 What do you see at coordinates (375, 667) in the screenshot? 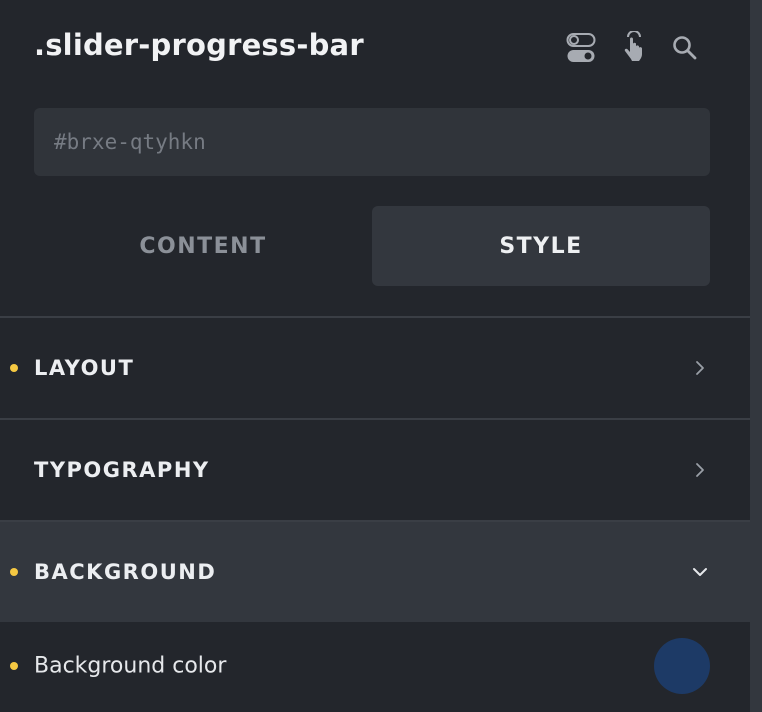
I see `background-color-control: Background color` at bounding box center [375, 667].